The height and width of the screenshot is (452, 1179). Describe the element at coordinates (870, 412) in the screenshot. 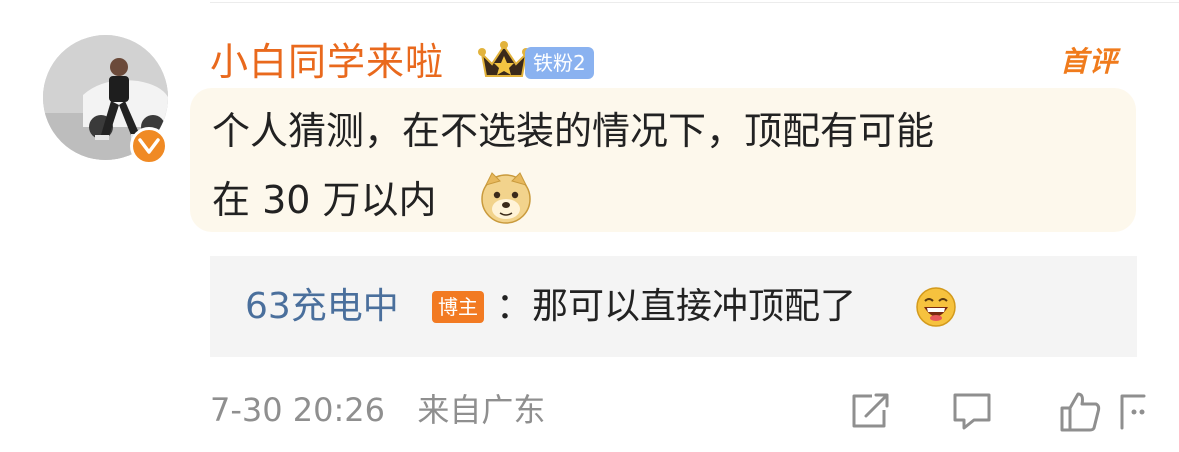

I see `share-icon` at that location.